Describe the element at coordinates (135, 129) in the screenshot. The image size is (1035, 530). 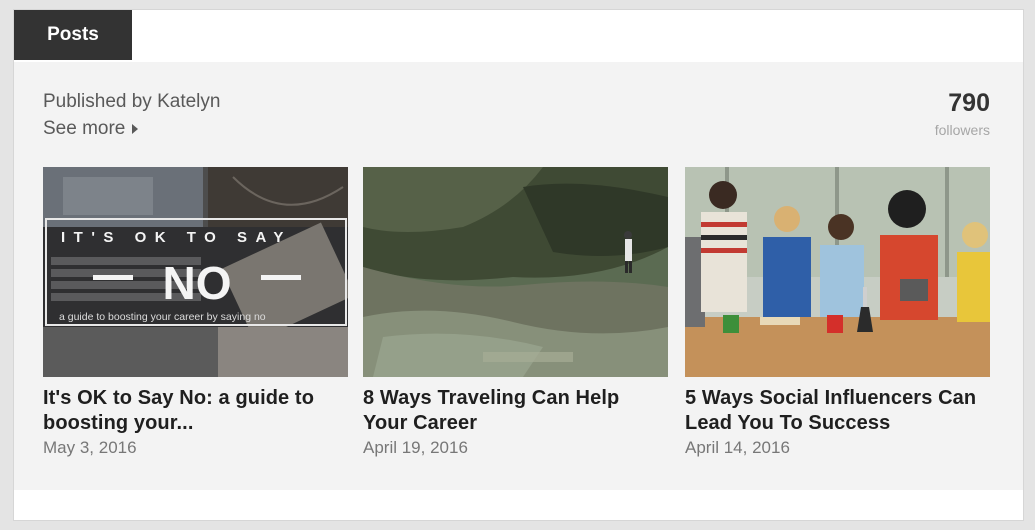
I see `chevron-right-icon` at that location.